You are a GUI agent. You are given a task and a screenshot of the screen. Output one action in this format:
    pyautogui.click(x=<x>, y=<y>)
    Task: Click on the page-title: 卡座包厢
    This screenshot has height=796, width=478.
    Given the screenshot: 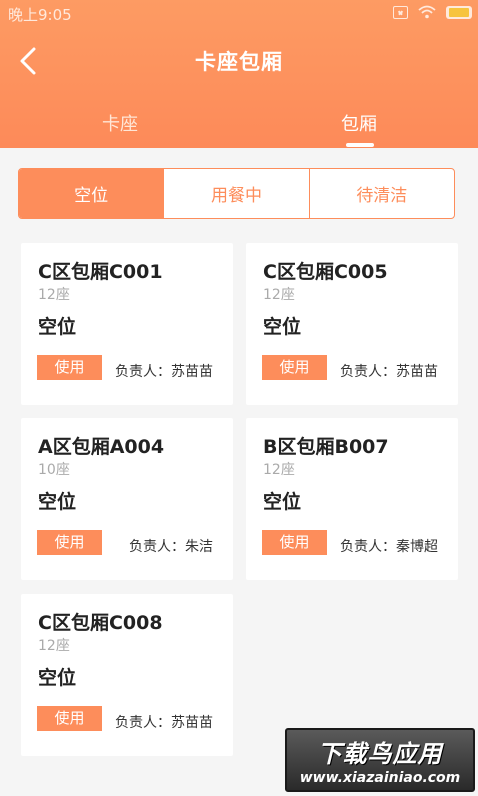 What is the action you would take?
    pyautogui.click(x=239, y=62)
    